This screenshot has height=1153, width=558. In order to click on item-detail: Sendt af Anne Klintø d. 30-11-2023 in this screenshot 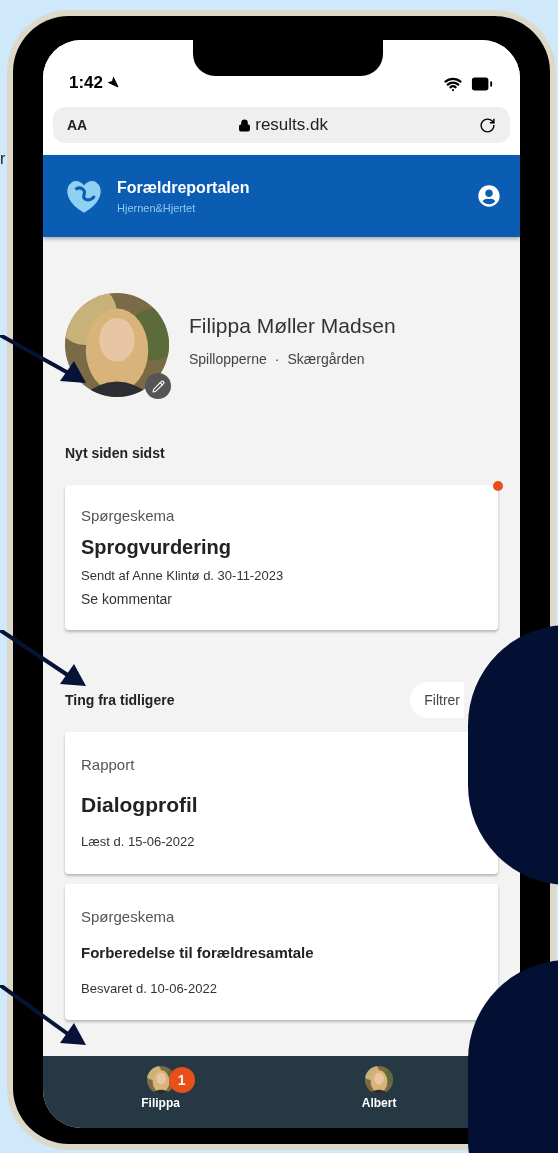, I will do `click(183, 575)`.